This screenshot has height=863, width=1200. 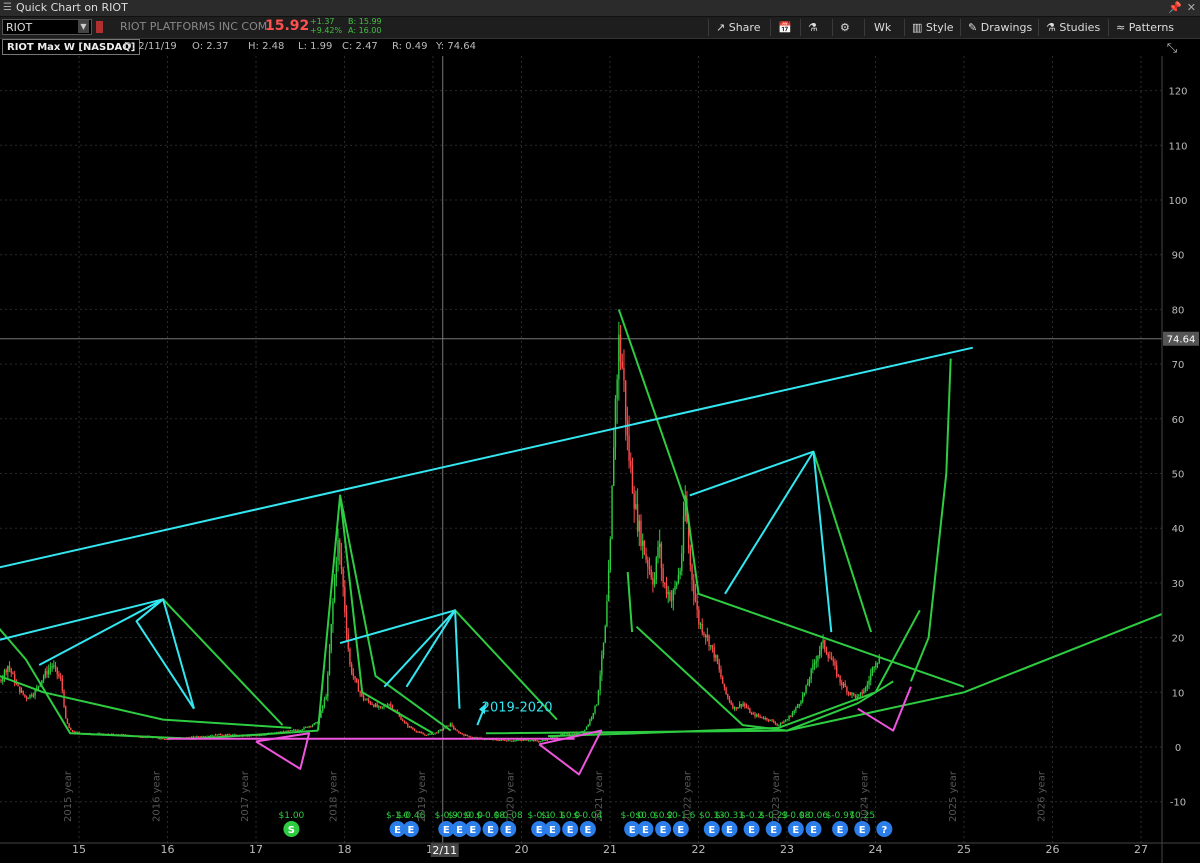 What do you see at coordinates (1172, 48) in the screenshot?
I see `scale-icon: ⤡` at bounding box center [1172, 48].